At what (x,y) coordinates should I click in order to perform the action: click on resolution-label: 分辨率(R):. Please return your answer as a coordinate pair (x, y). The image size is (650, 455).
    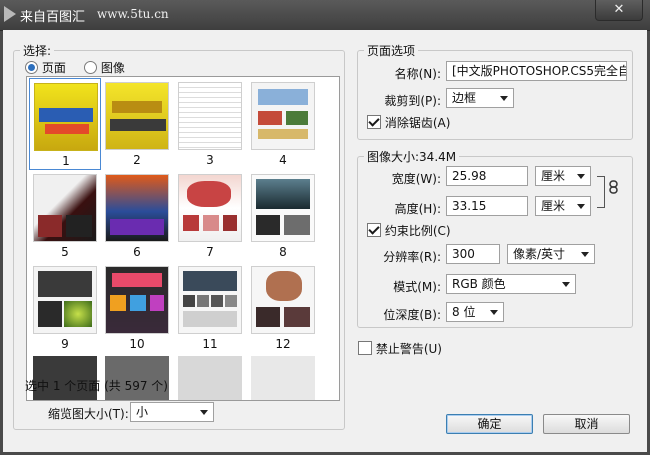
    Looking at the image, I should click on (412, 257).